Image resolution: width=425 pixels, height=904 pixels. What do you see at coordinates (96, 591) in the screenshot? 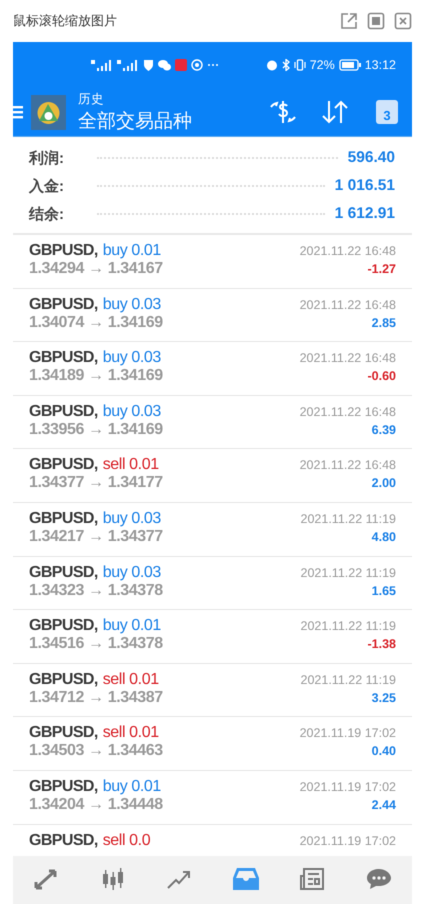
I see `price-range: 1.34323 → 1.34378` at bounding box center [96, 591].